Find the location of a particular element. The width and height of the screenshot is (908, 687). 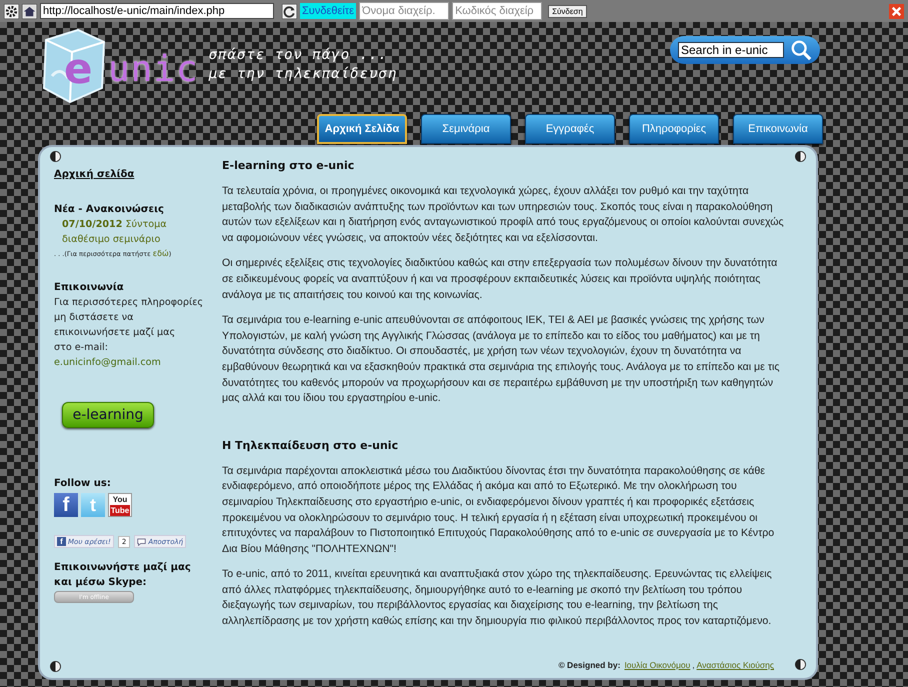

author-link: Αναστάσιος Κιούσης is located at coordinates (735, 665).